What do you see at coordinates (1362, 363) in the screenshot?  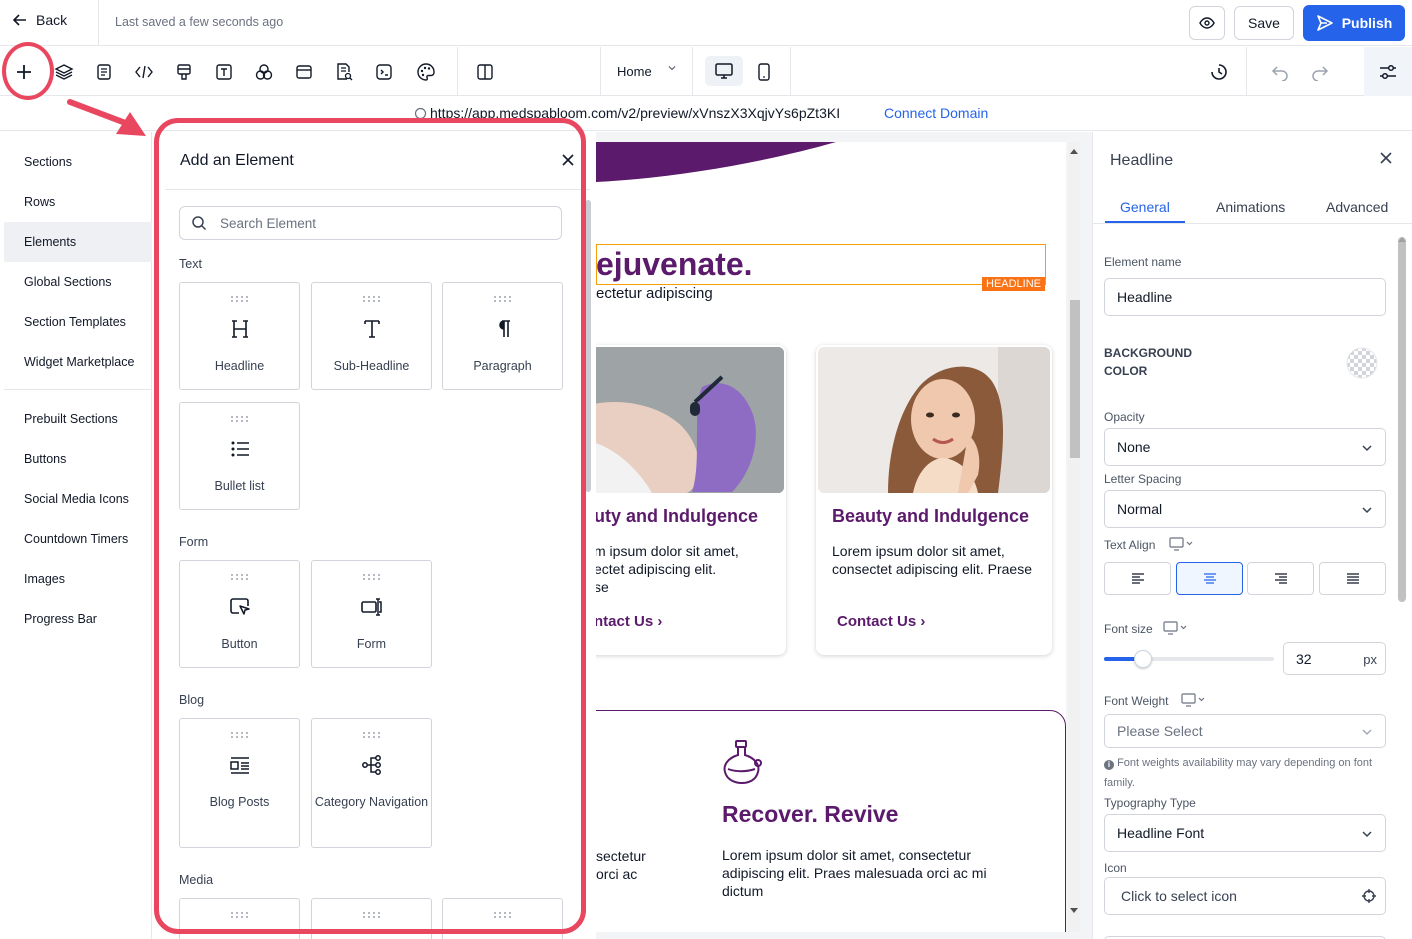 I see `color-swatch-transparent-icon` at bounding box center [1362, 363].